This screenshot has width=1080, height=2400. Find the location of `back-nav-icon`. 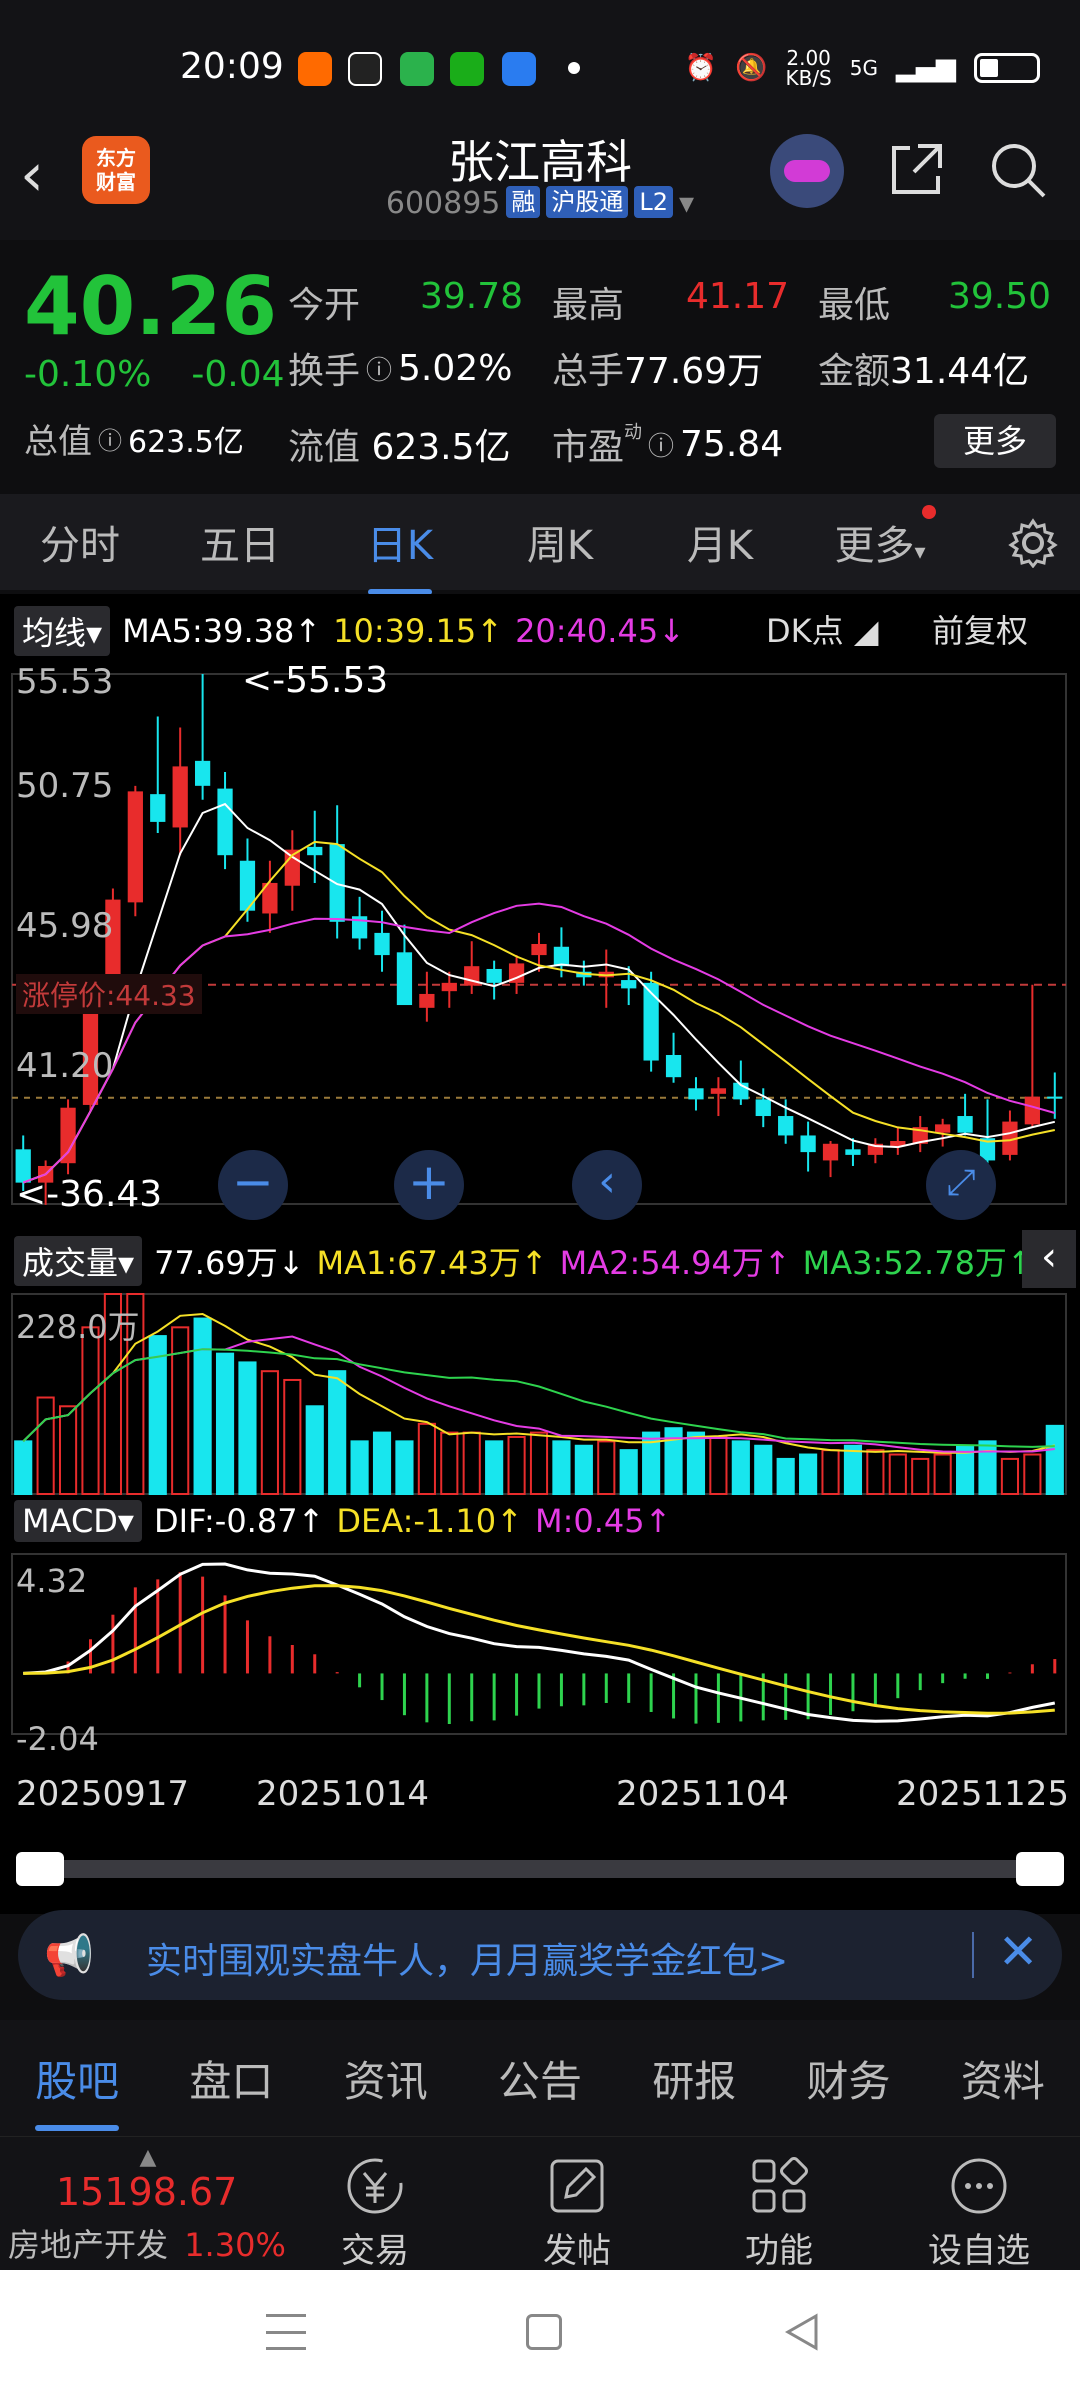

back-nav-icon is located at coordinates (802, 2332).